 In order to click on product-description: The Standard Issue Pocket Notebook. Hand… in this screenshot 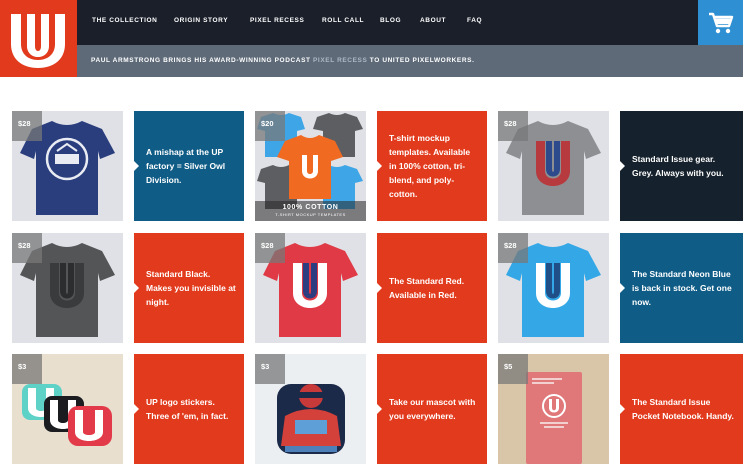, I will do `click(683, 409)`.